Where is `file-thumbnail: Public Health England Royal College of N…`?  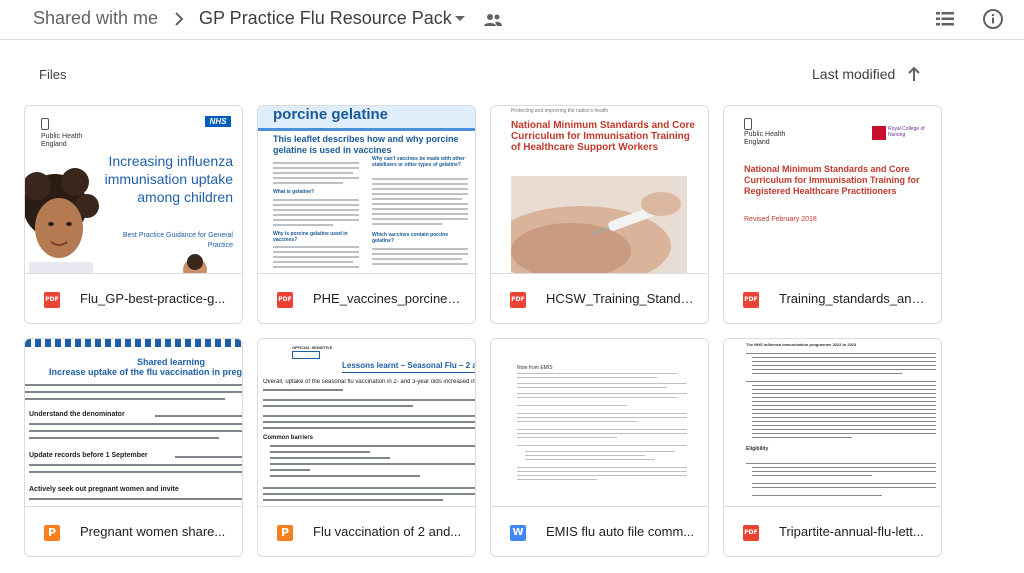
file-thumbnail: Public Health England Royal College of N… is located at coordinates (832, 190).